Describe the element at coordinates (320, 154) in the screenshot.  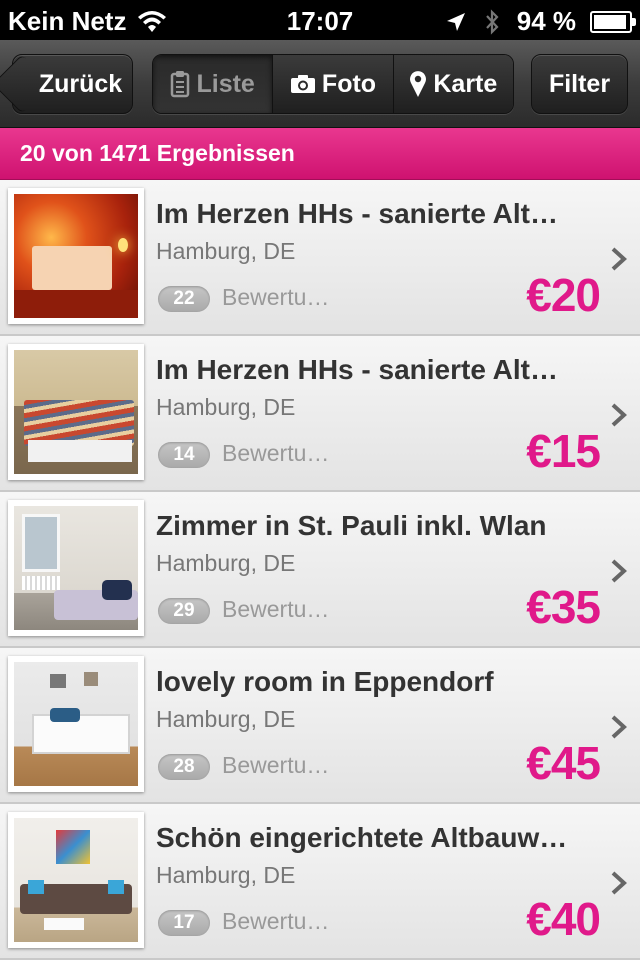
I see `result-count-bar: 20 von 1471 Ergebnissen` at that location.